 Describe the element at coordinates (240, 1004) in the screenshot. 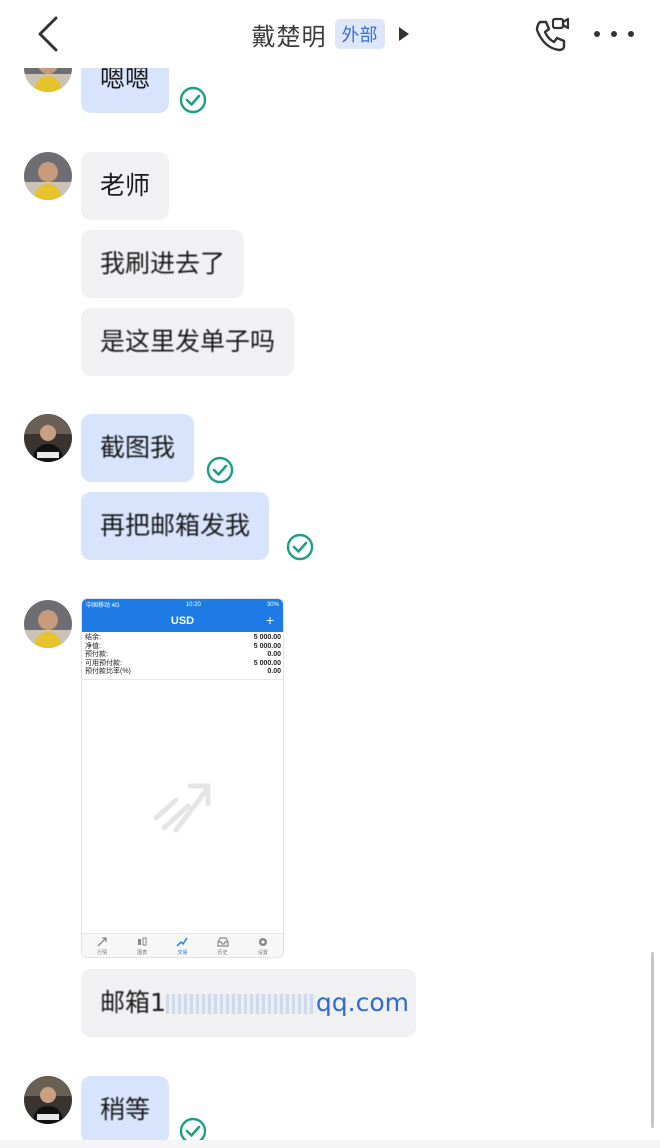

I see `redacted-text` at that location.